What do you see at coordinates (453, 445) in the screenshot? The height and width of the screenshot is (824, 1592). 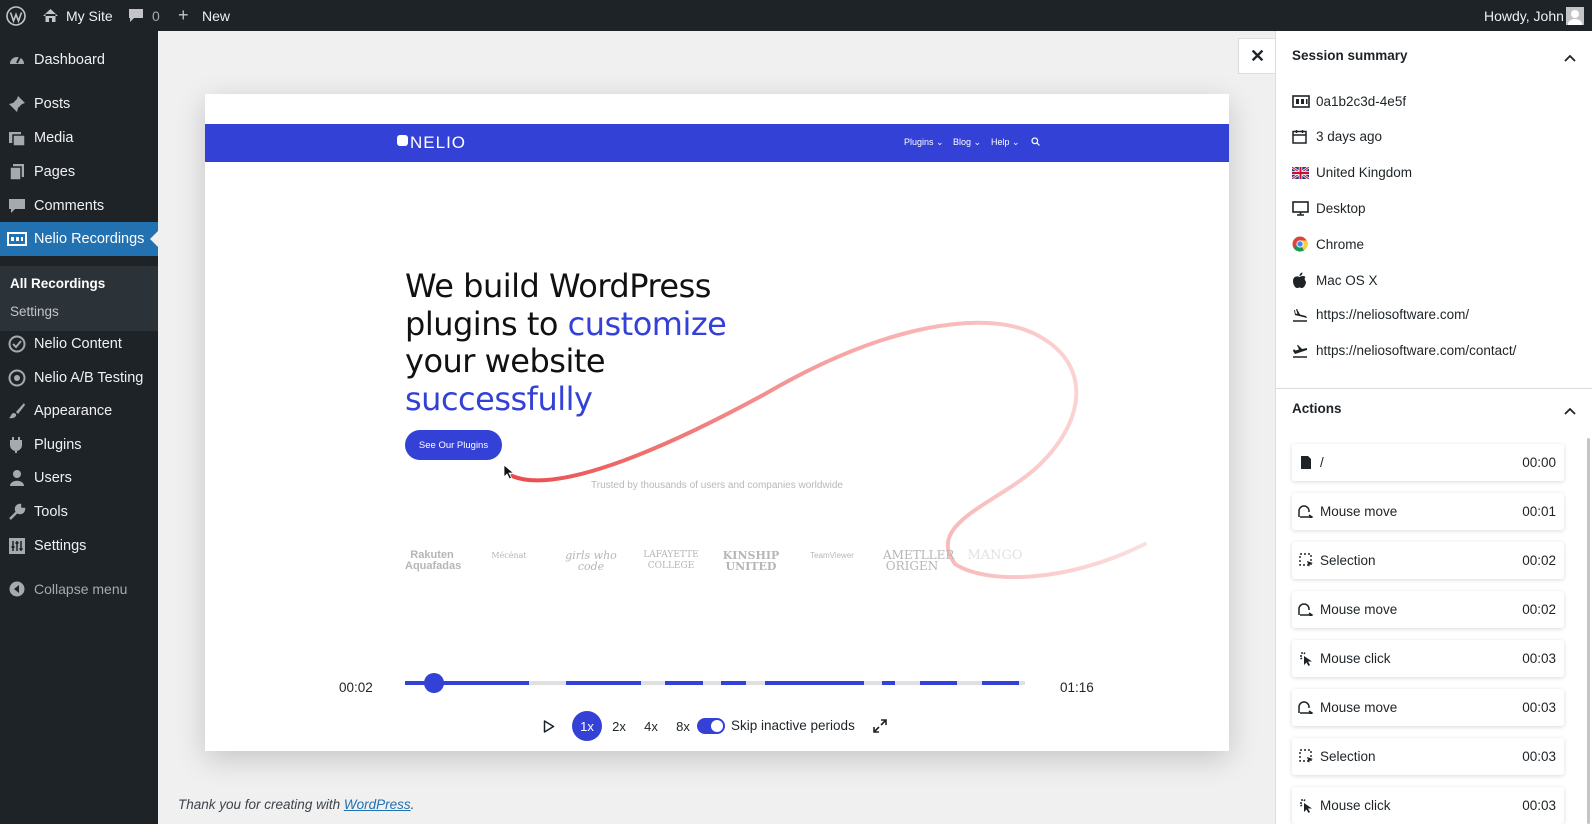 I see `recorded-see-plugins-button: See Our Plugins` at bounding box center [453, 445].